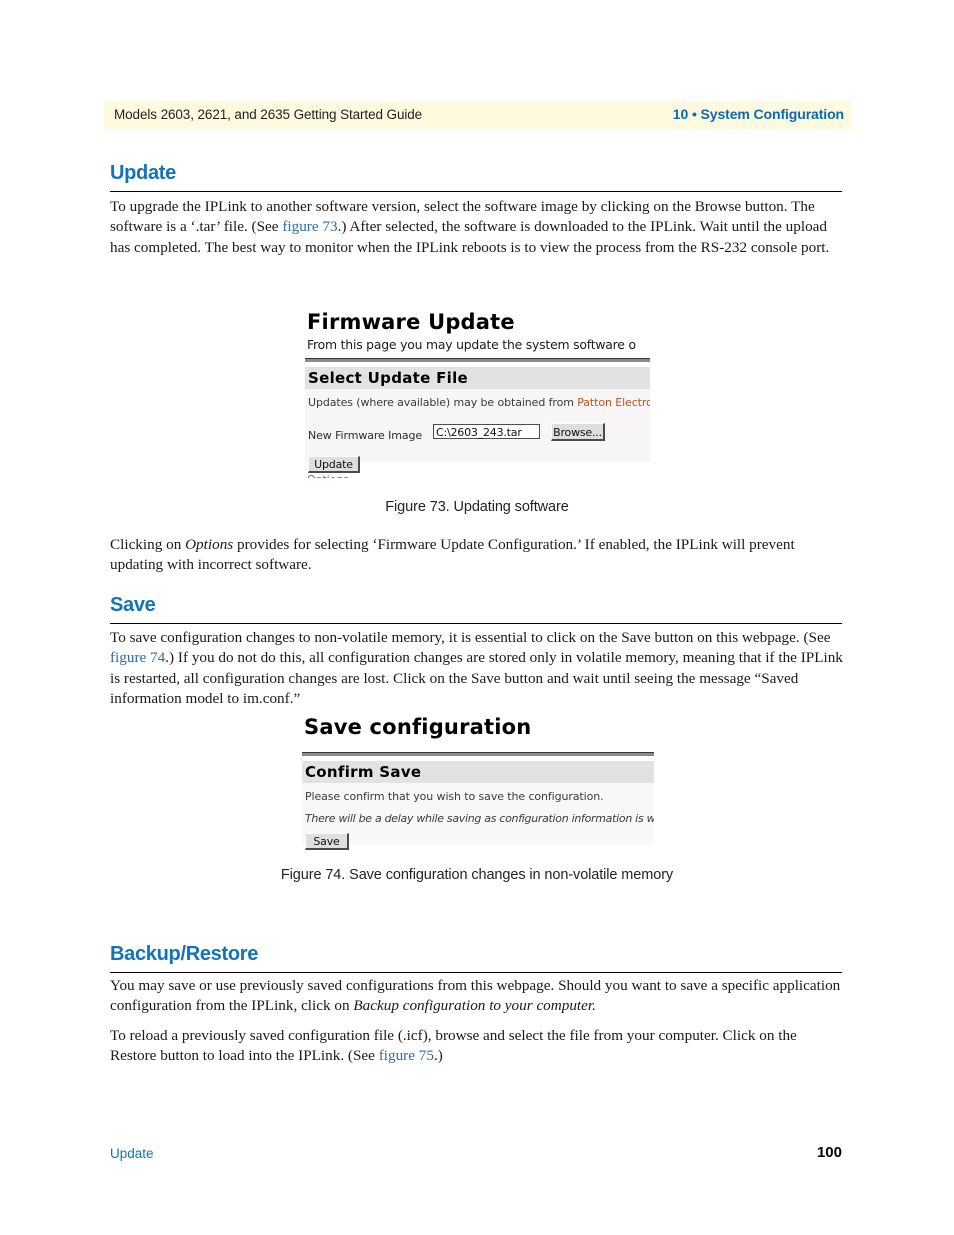  What do you see at coordinates (365, 435) in the screenshot?
I see `new-firmware-image-label: New Firmware Image` at bounding box center [365, 435].